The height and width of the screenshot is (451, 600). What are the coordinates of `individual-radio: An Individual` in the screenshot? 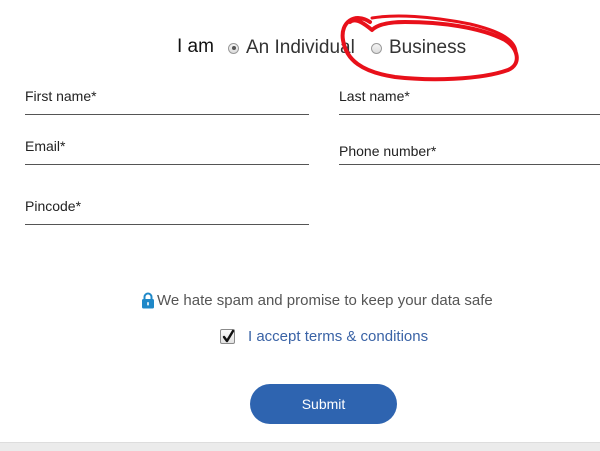 It's located at (291, 48).